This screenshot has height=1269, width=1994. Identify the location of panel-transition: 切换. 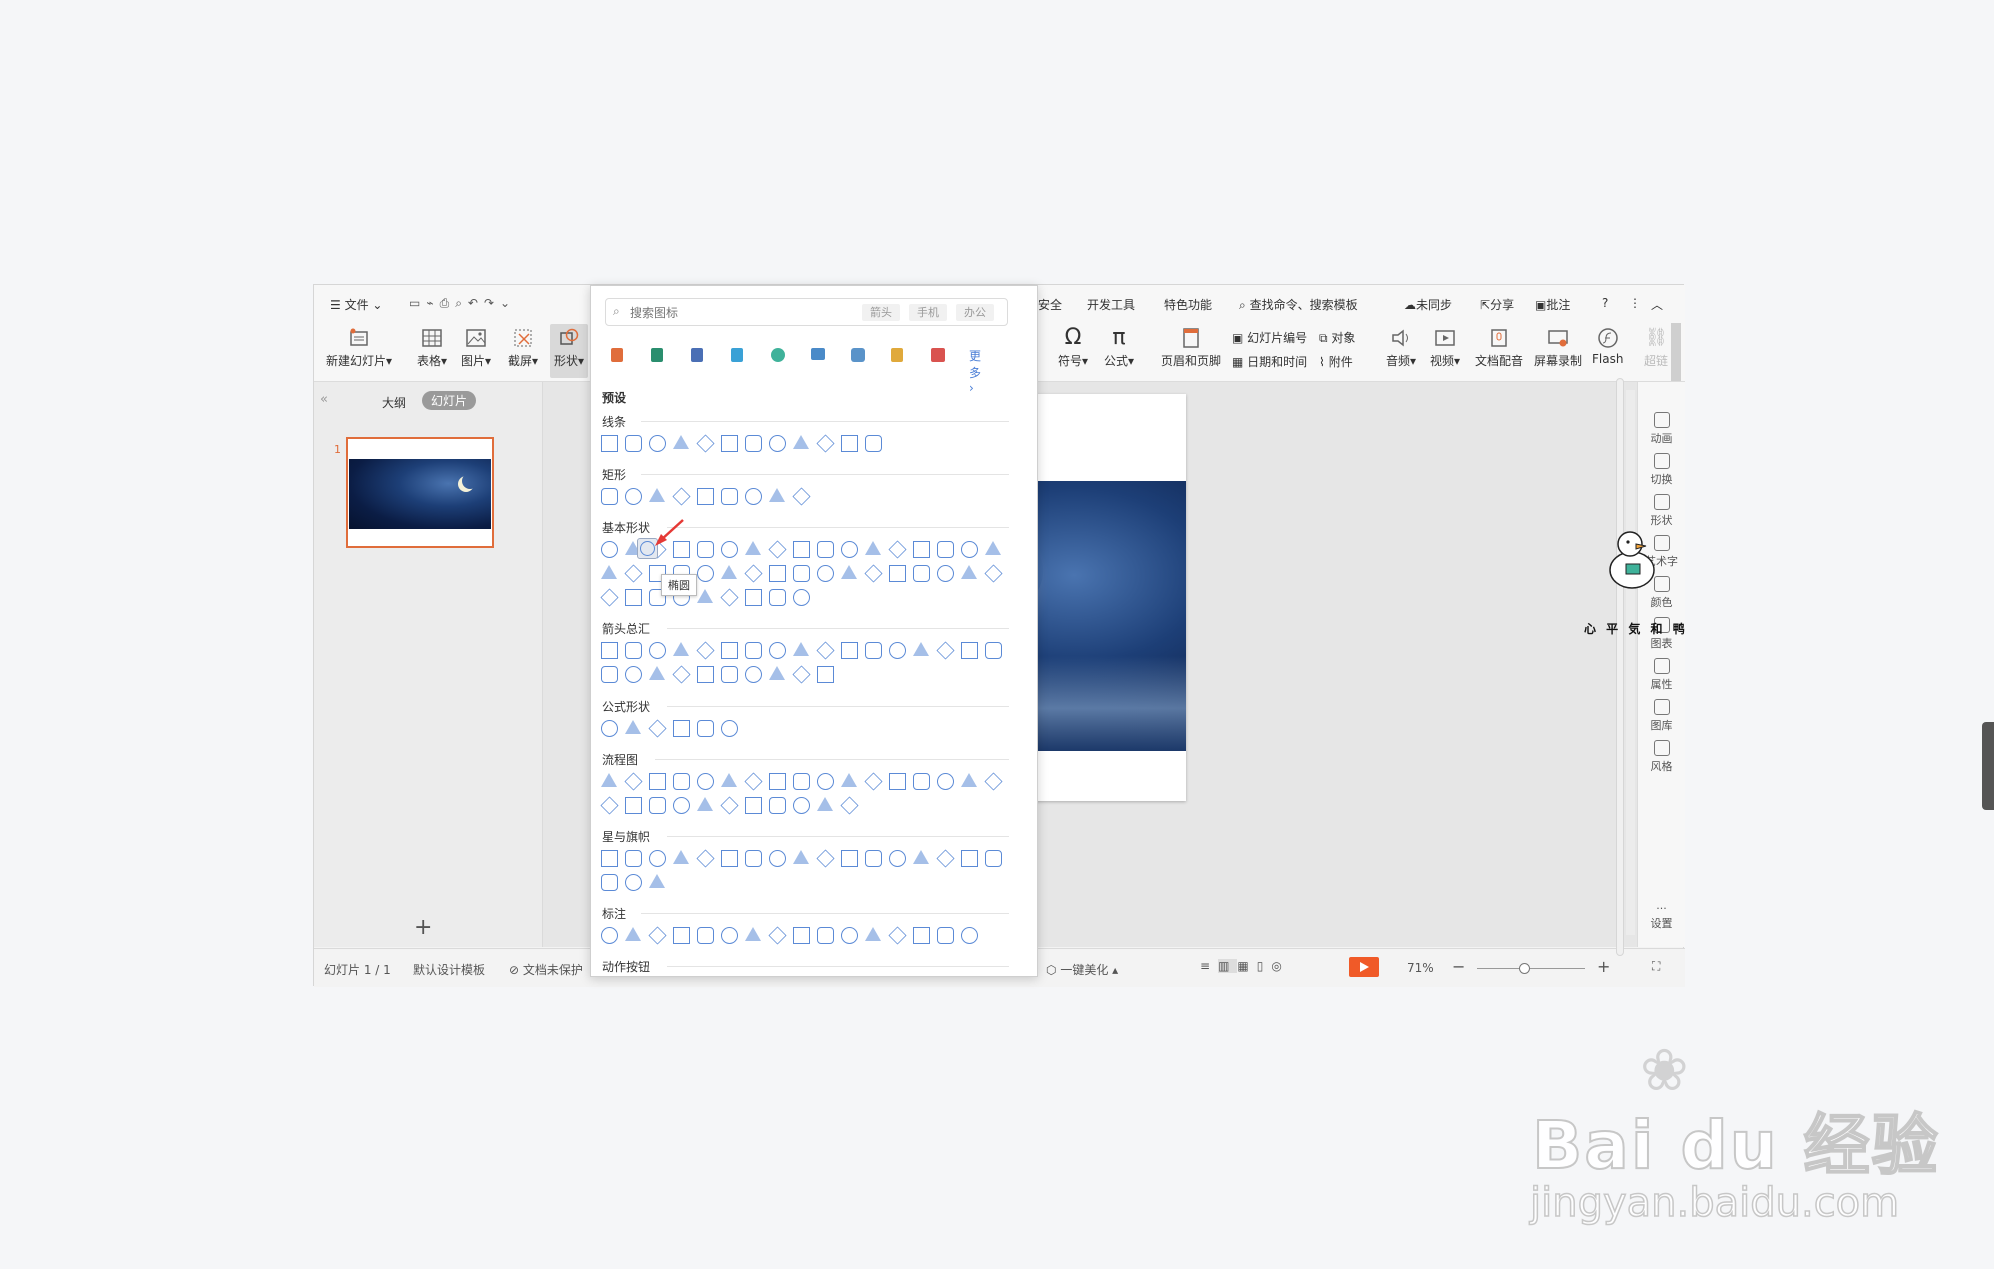
(1661, 470).